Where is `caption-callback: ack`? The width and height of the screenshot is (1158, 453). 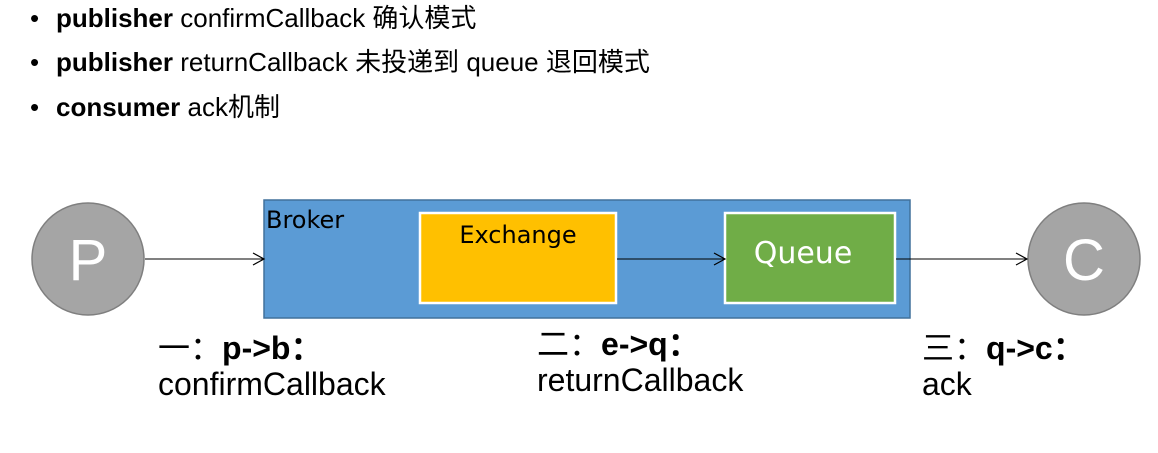 caption-callback: ack is located at coordinates (947, 384).